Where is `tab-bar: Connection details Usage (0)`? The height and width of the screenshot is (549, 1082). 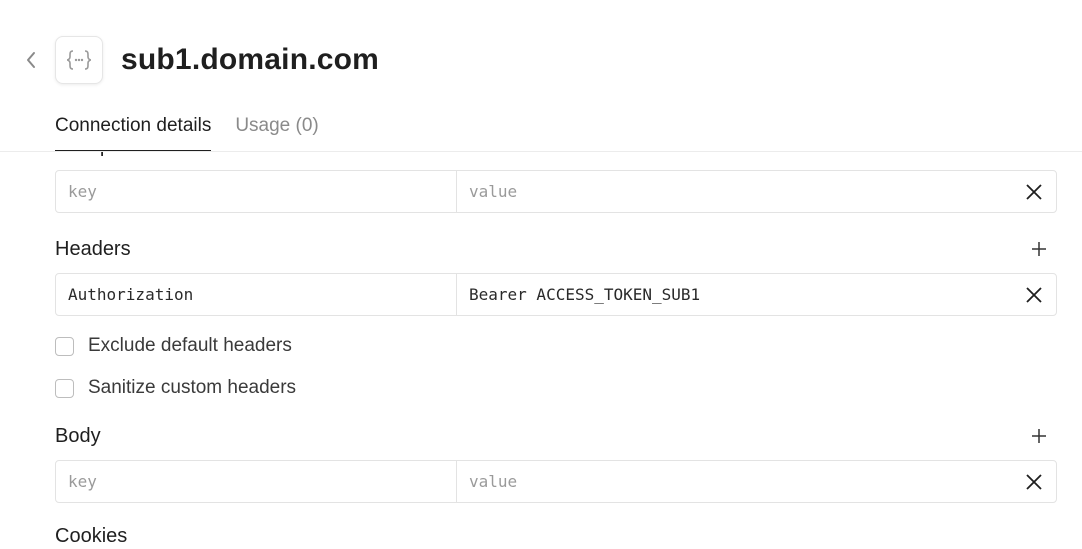
tab-bar: Connection details Usage (0) is located at coordinates (187, 132).